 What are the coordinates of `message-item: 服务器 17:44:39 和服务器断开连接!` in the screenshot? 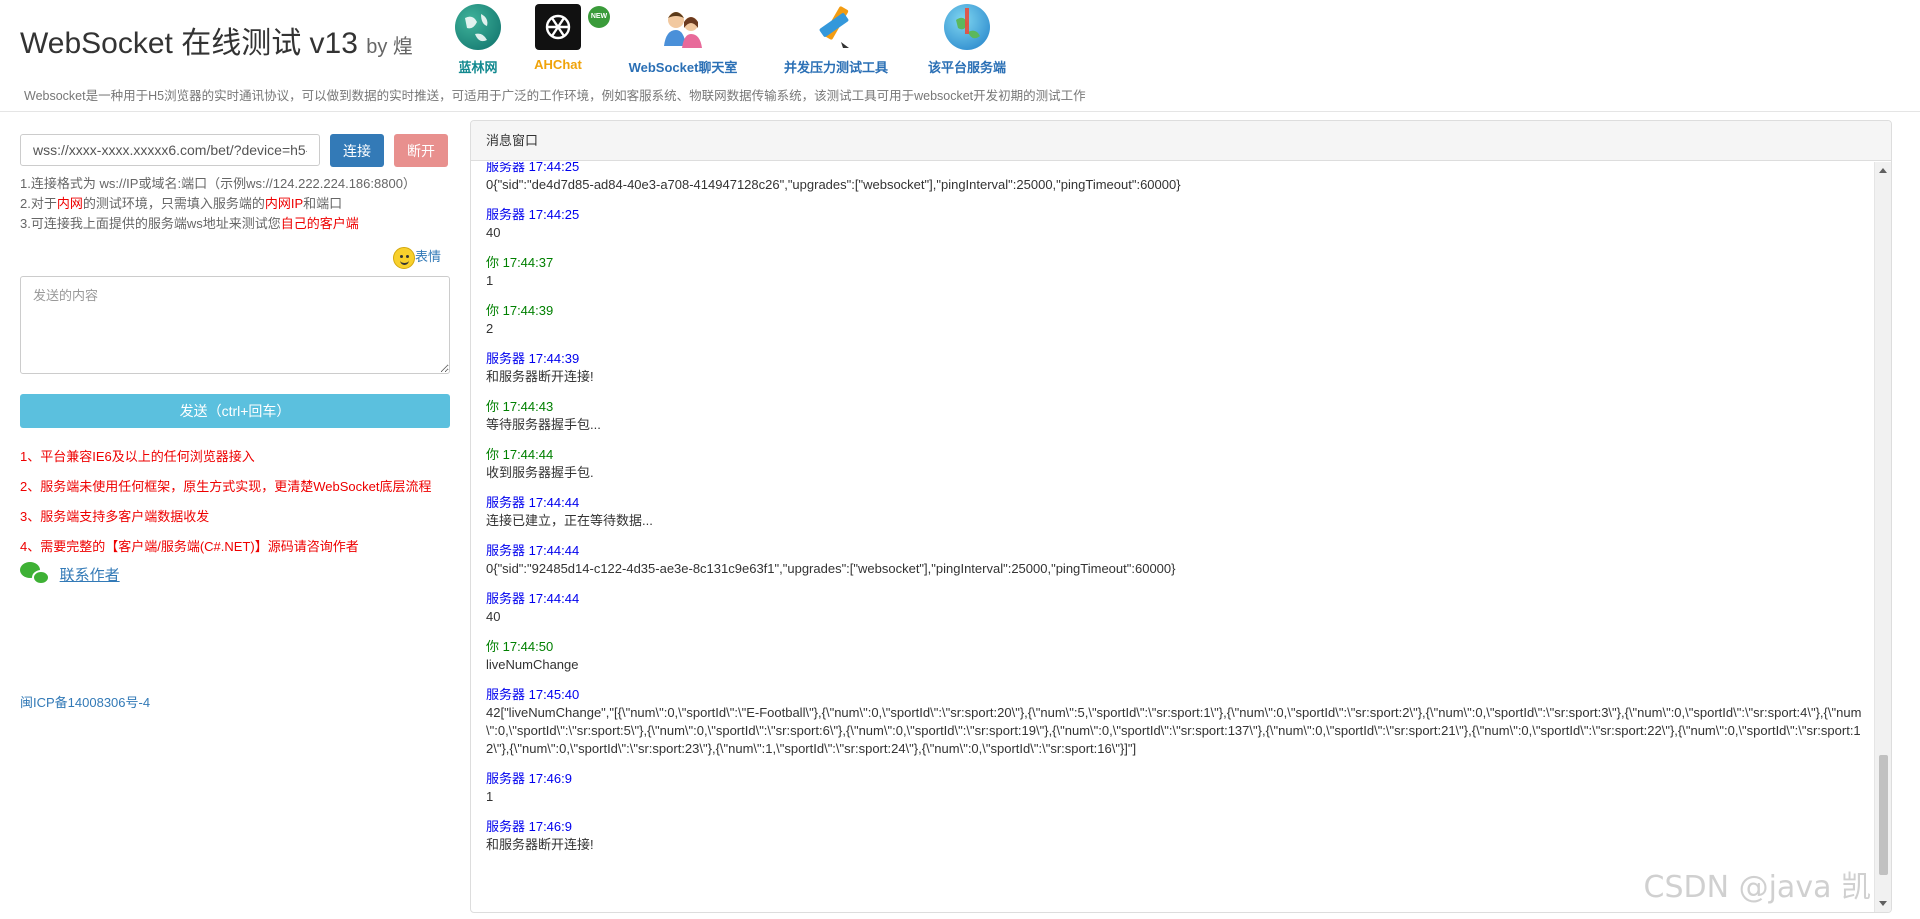 It's located at (1175, 368).